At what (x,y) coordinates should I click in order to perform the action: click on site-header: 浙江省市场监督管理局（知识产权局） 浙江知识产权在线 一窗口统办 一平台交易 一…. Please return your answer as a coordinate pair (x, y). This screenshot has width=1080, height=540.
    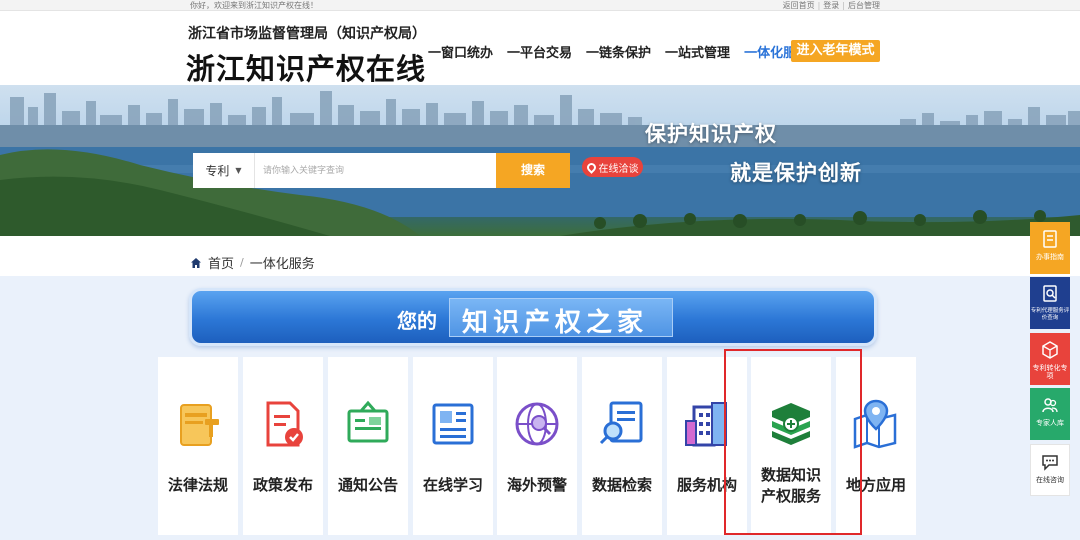
    Looking at the image, I should click on (540, 49).